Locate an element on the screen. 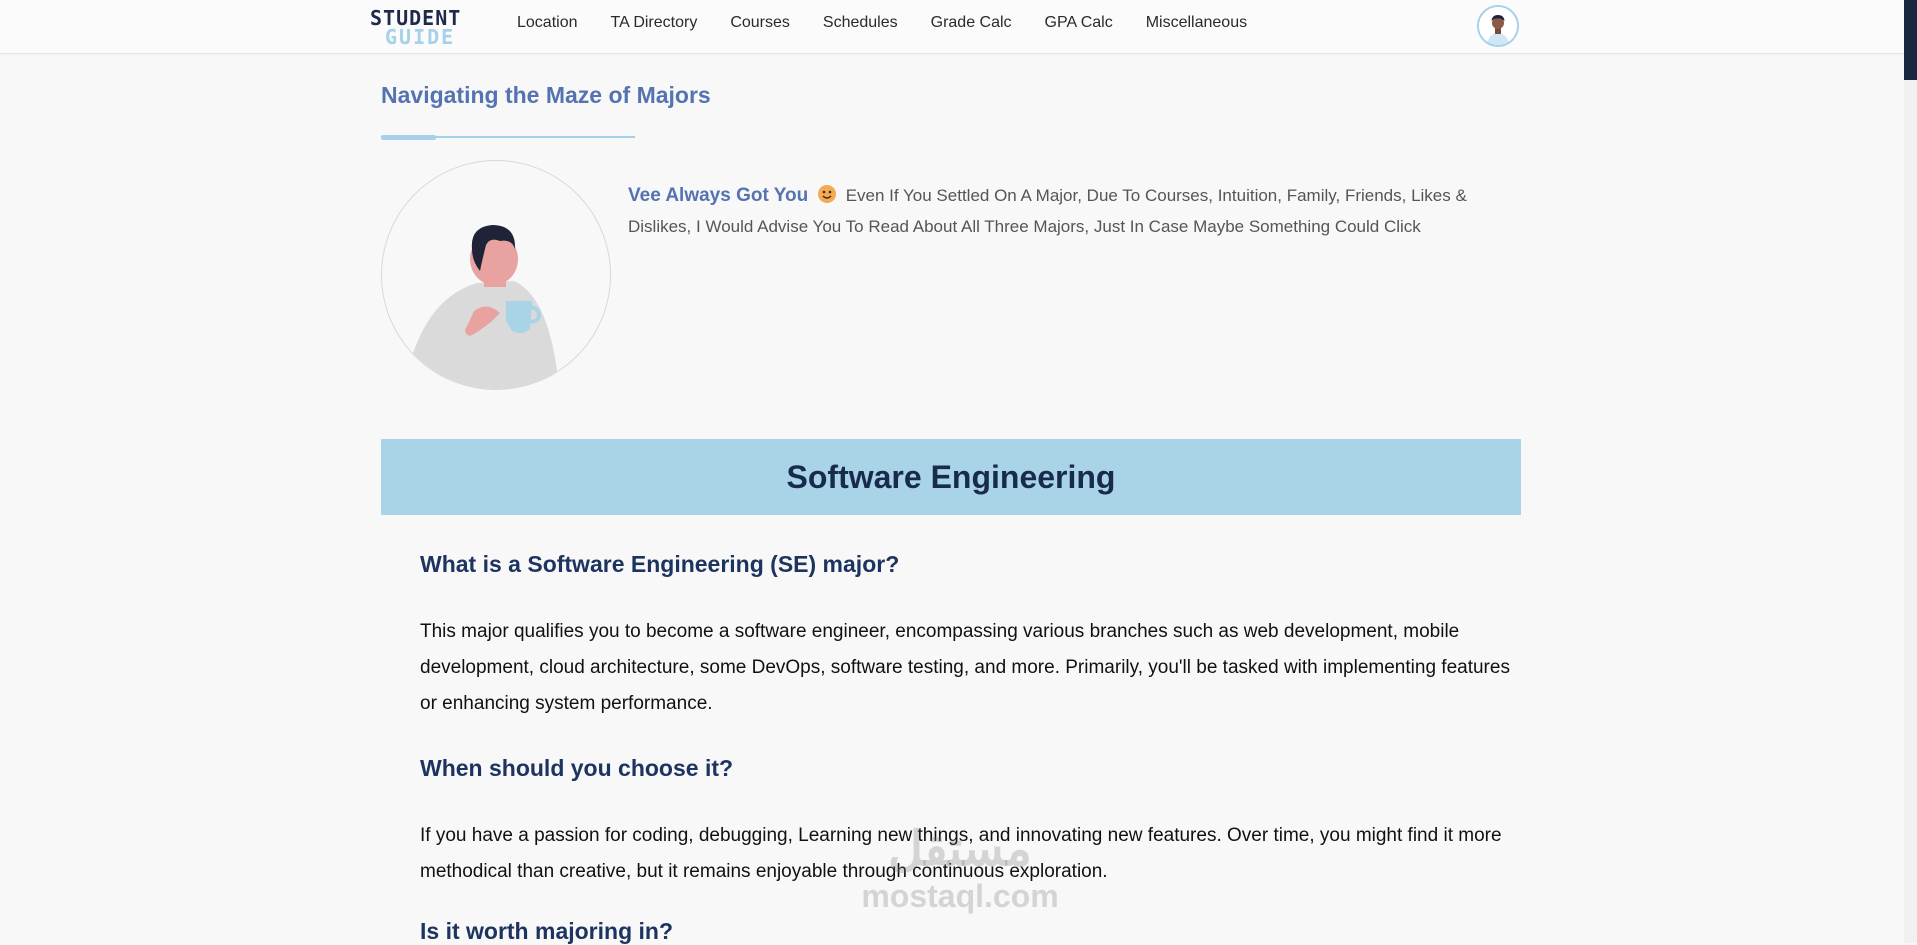 The image size is (1917, 945). nav-link-schedules: Schedules is located at coordinates (860, 23).